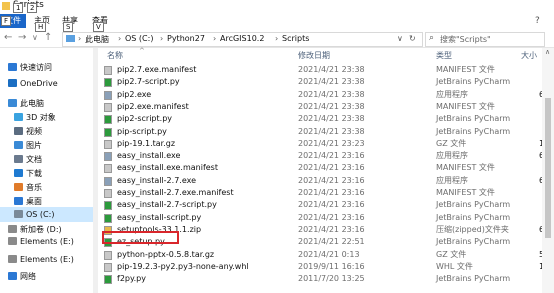 This screenshot has width=554, height=293. Describe the element at coordinates (183, 266) in the screenshot. I see `file-name: pip-19.2.3-py2.py3-none-any.whl` at that location.